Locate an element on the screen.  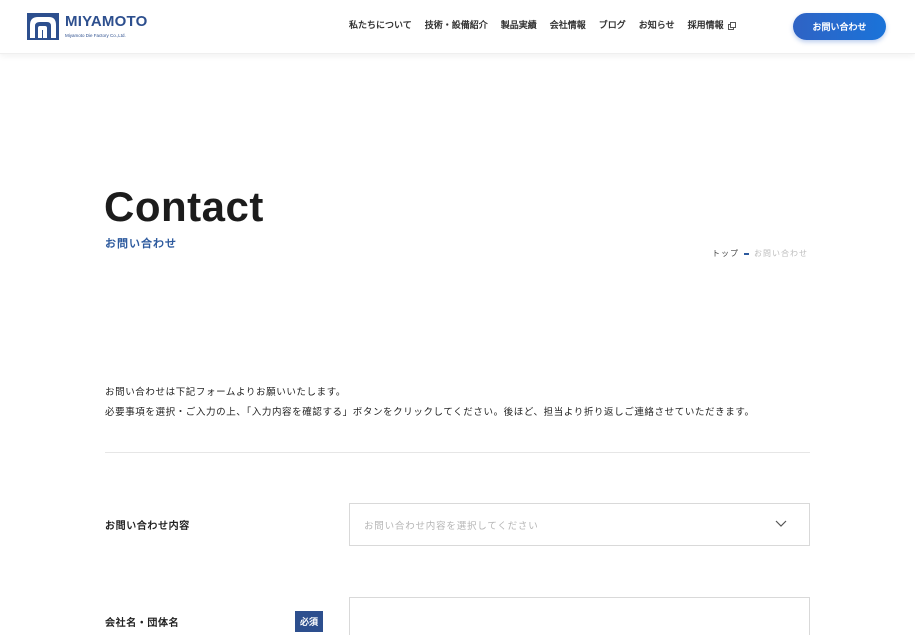
external-link-icon is located at coordinates (731, 26).